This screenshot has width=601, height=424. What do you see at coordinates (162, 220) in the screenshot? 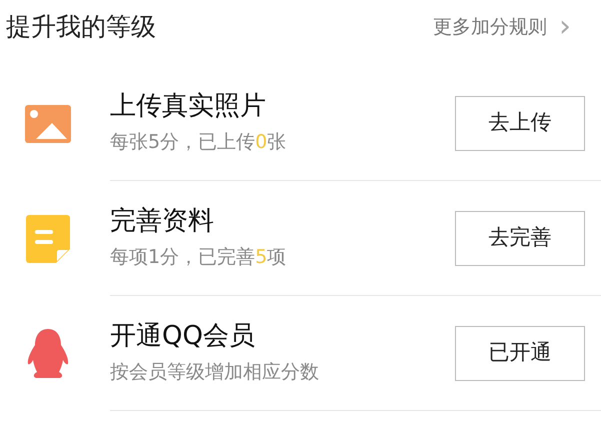
I see `task-title: 完善资料` at bounding box center [162, 220].